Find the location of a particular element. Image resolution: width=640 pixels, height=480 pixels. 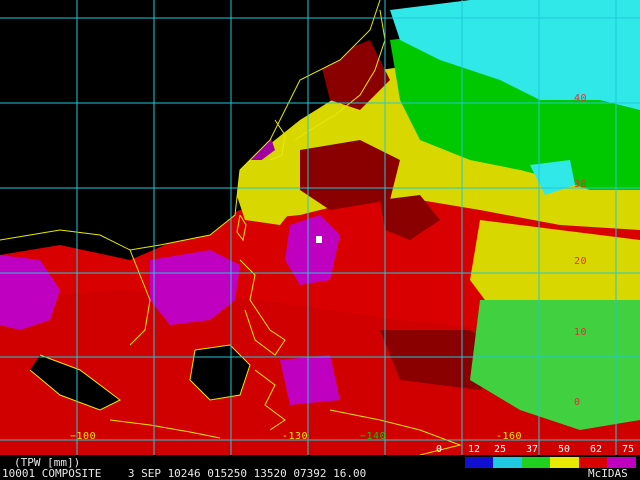

lon-label-140-value: 140 is located at coordinates (376, 436).